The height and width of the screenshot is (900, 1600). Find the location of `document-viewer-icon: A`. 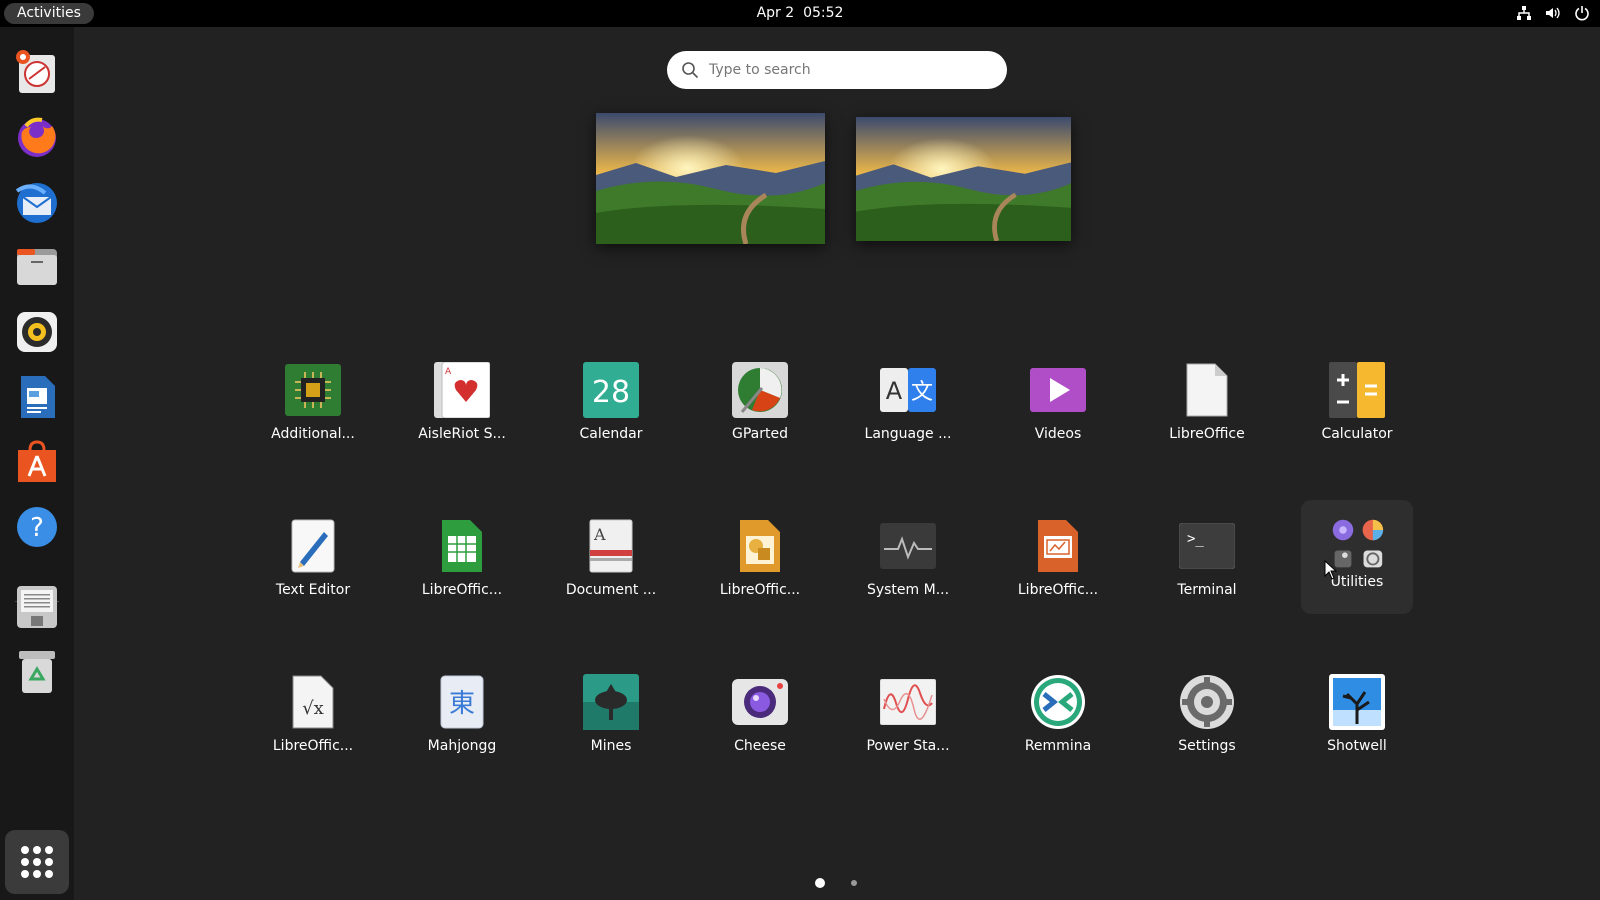

document-viewer-icon: A is located at coordinates (611, 546).